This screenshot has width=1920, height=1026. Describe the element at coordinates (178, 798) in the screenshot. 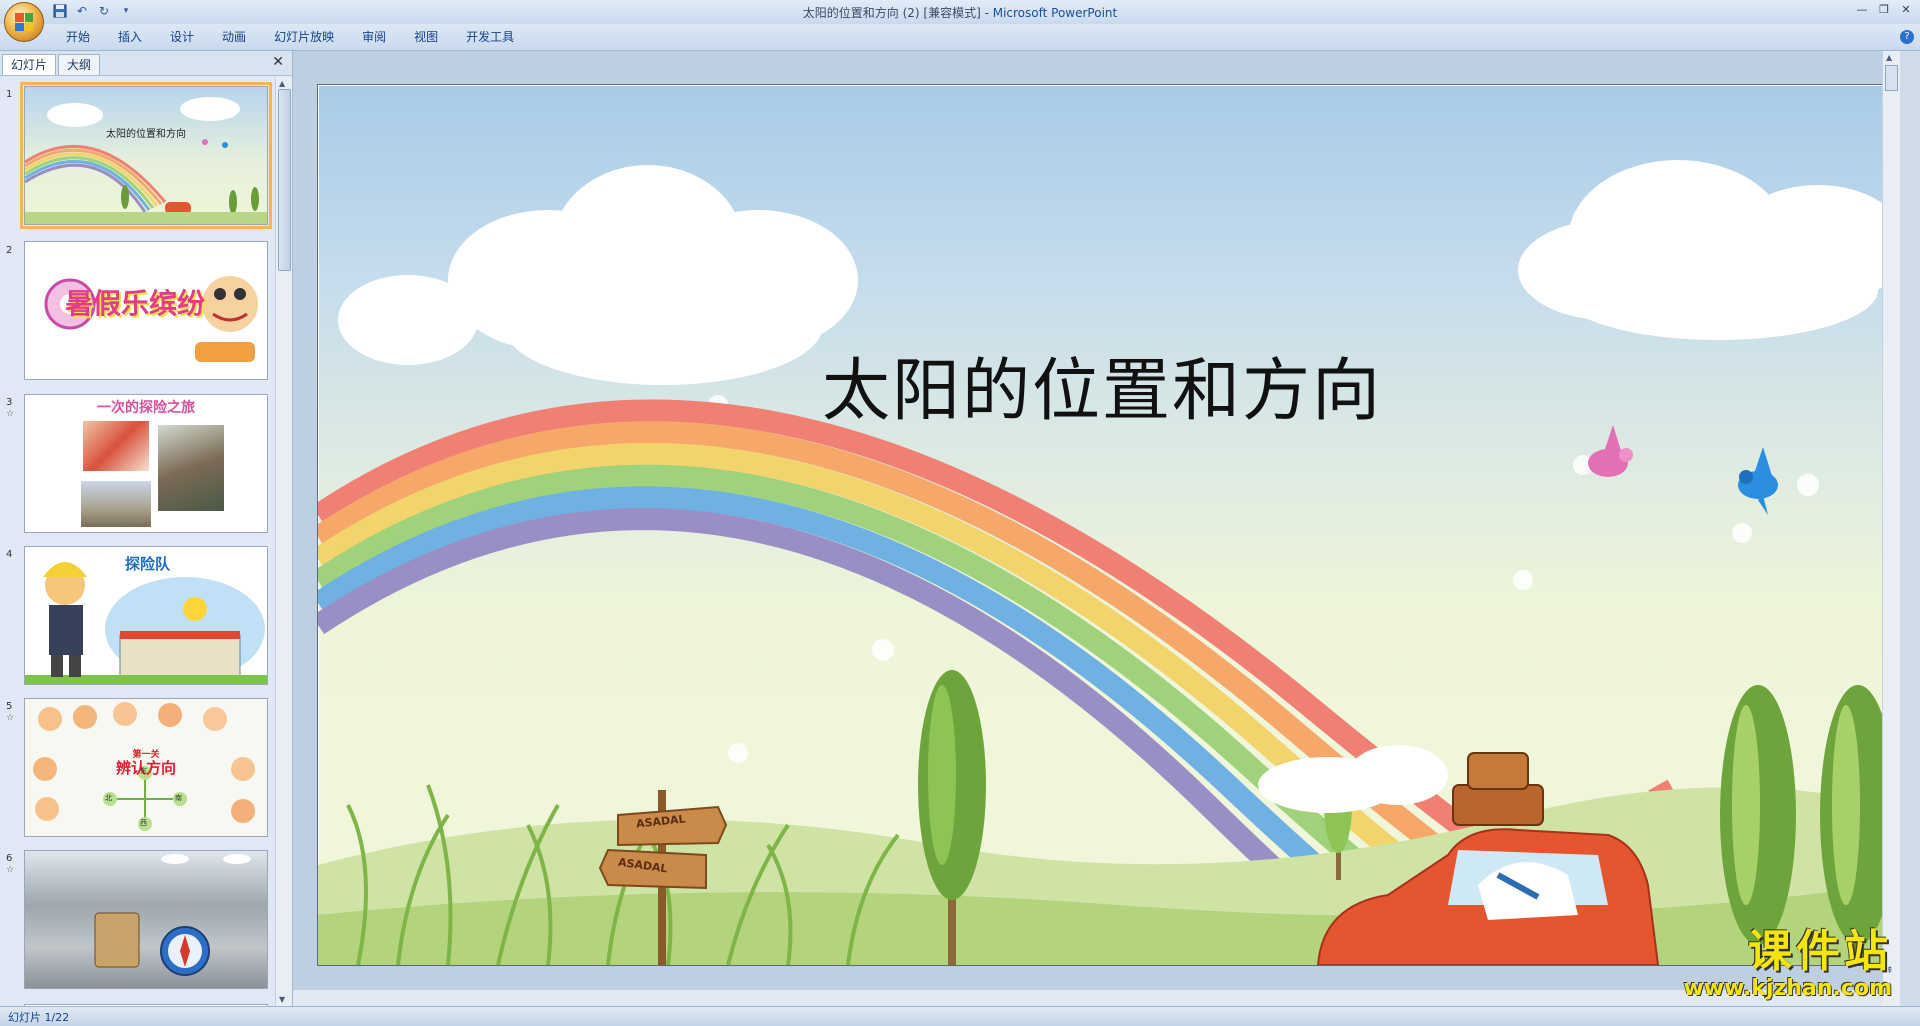

I see `compass-label: 南` at that location.